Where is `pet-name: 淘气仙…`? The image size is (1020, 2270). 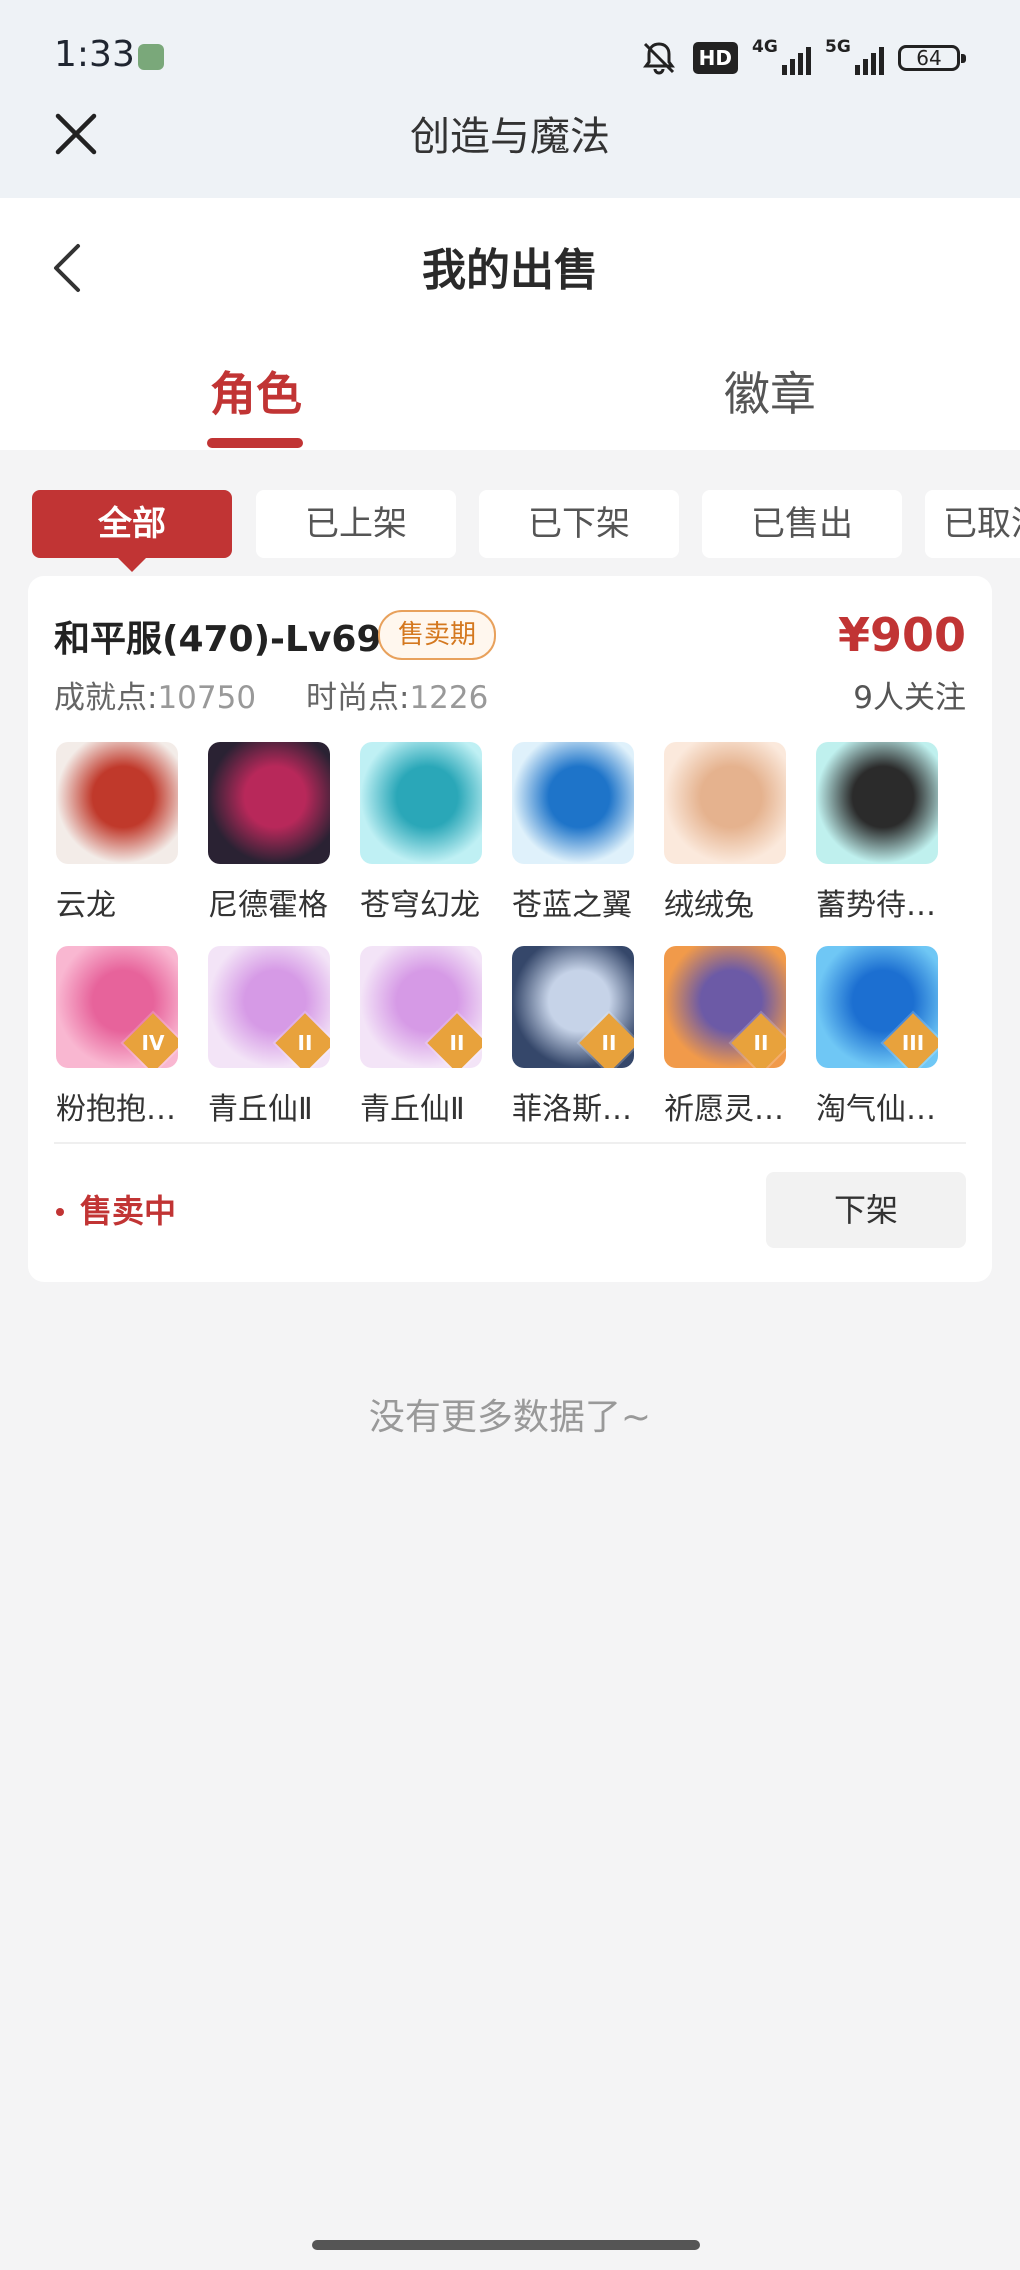 pet-name: 淘气仙… is located at coordinates (876, 1109).